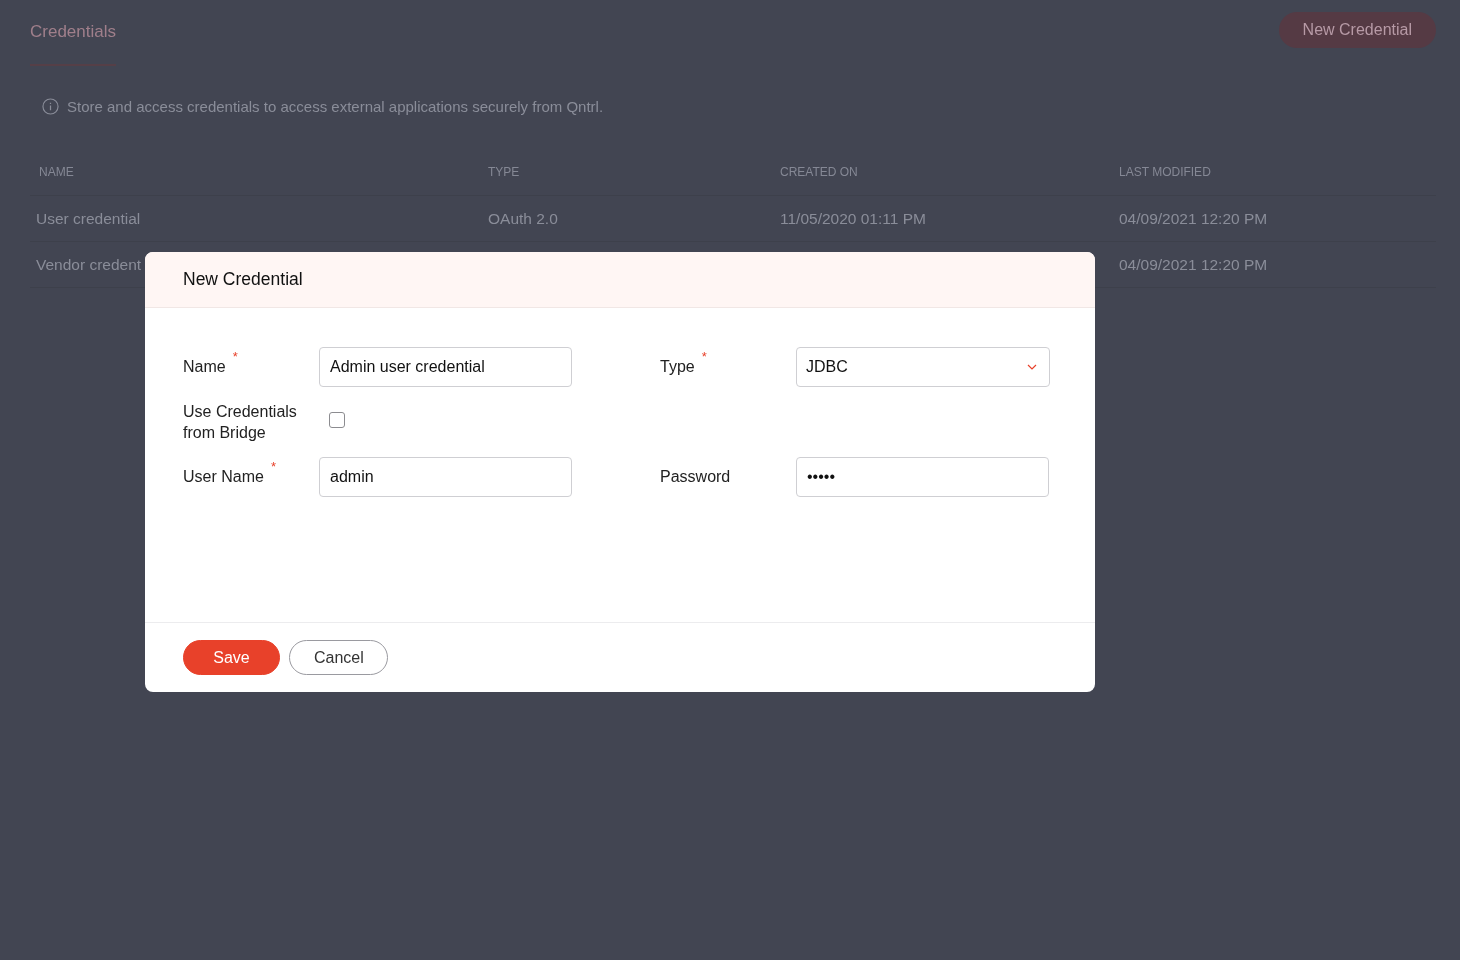 This screenshot has width=1460, height=960. Describe the element at coordinates (1273, 180) in the screenshot. I see `column-header: LAST MODIFIED` at that location.